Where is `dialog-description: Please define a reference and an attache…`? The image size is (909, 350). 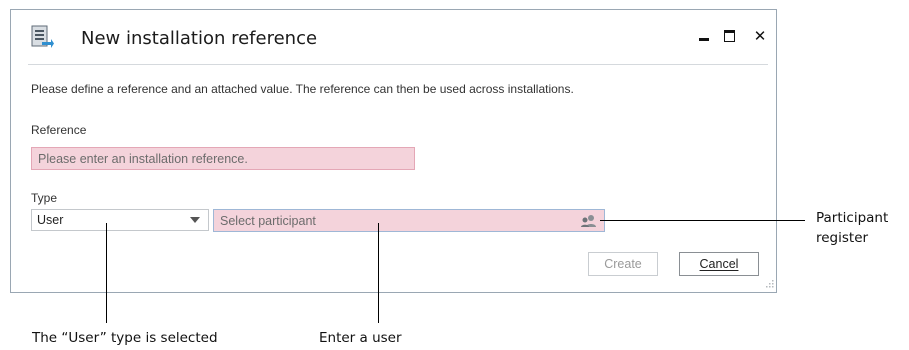
dialog-description: Please define a reference and an attache… is located at coordinates (302, 89).